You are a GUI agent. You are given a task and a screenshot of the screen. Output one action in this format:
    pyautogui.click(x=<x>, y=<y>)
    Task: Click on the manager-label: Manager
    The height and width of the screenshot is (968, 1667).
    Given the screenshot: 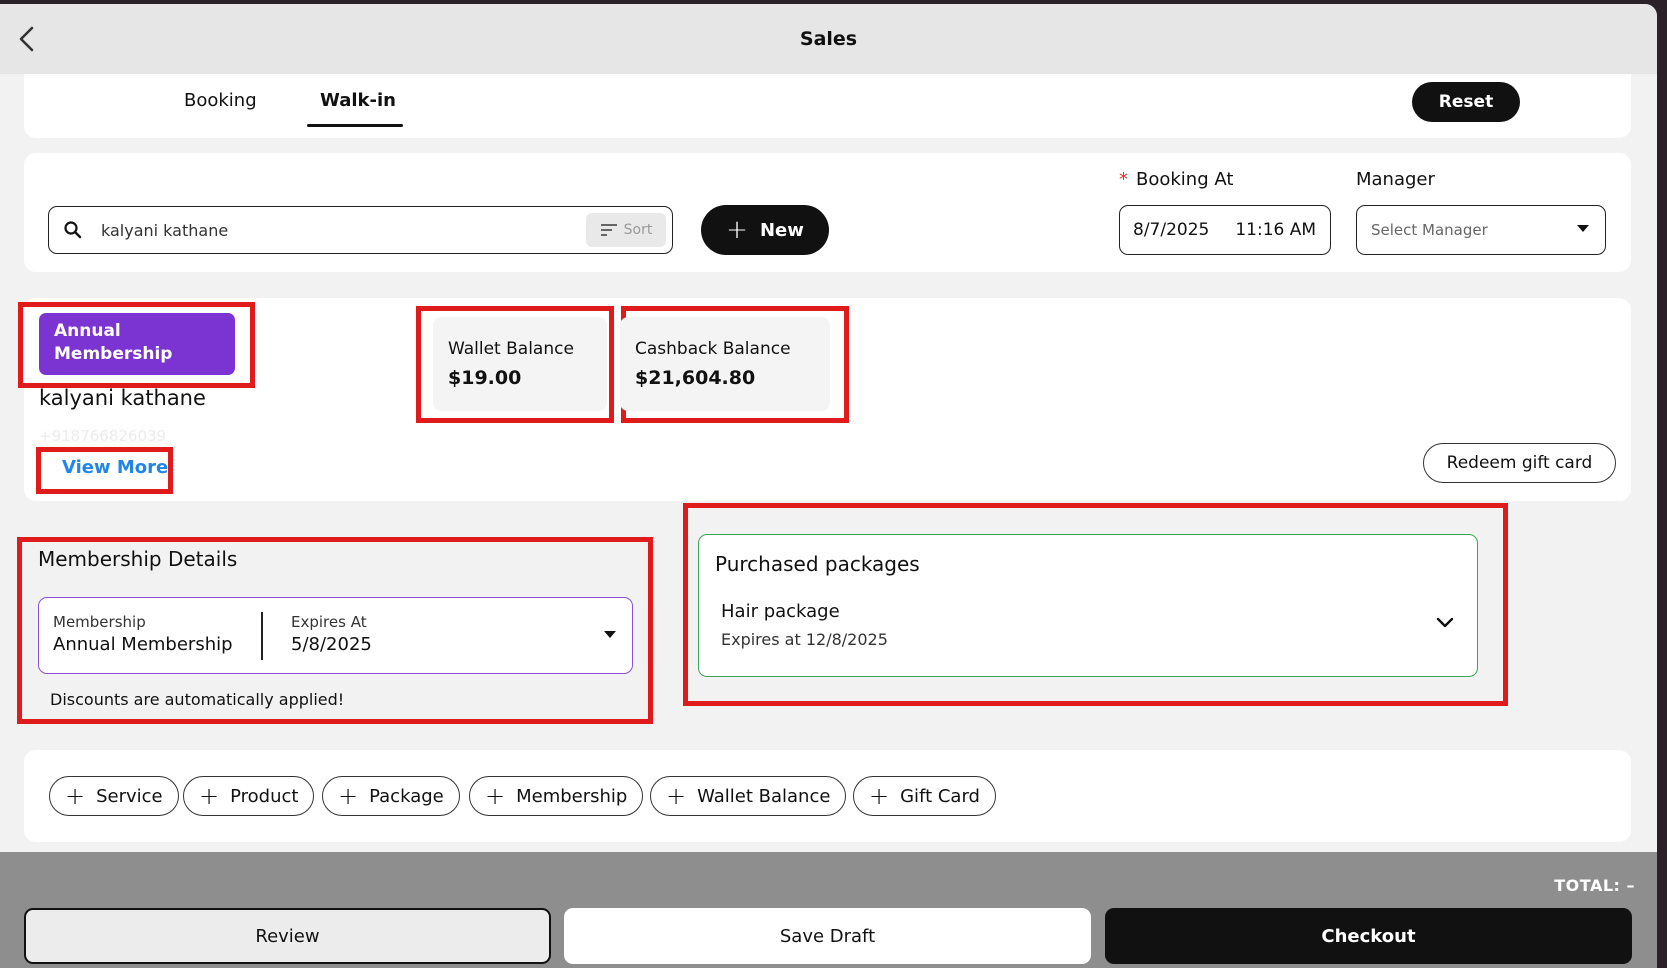 What is the action you would take?
    pyautogui.click(x=1395, y=179)
    